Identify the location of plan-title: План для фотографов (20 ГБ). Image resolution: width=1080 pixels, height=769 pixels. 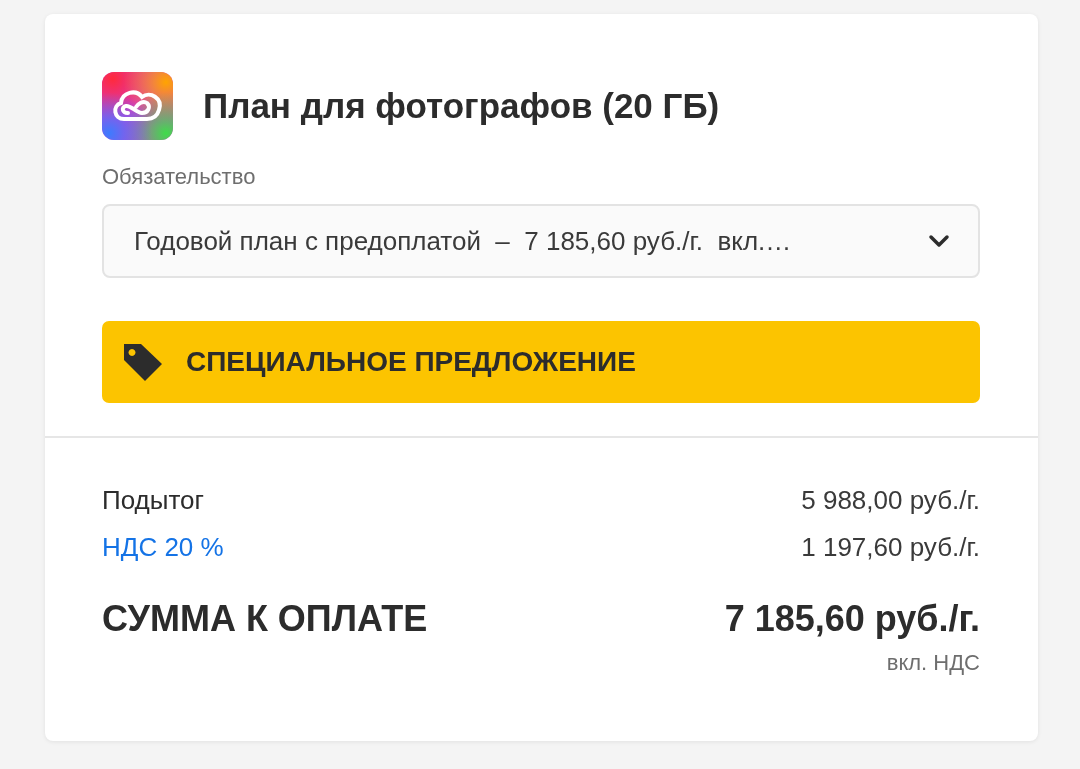
(461, 106).